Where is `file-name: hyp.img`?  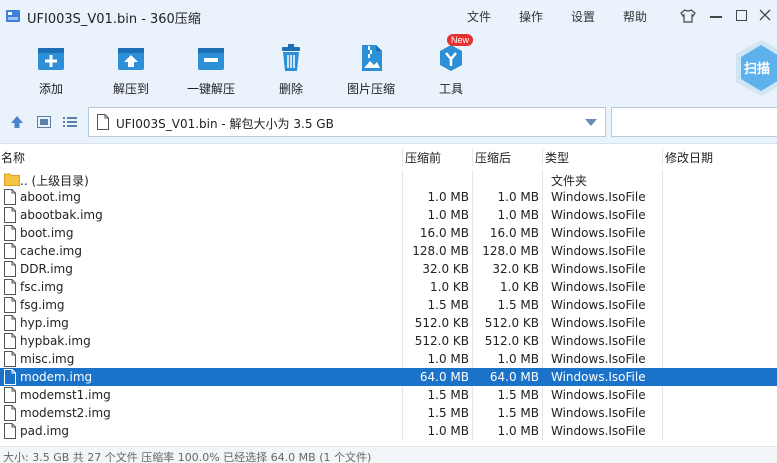 file-name: hyp.img is located at coordinates (44, 323).